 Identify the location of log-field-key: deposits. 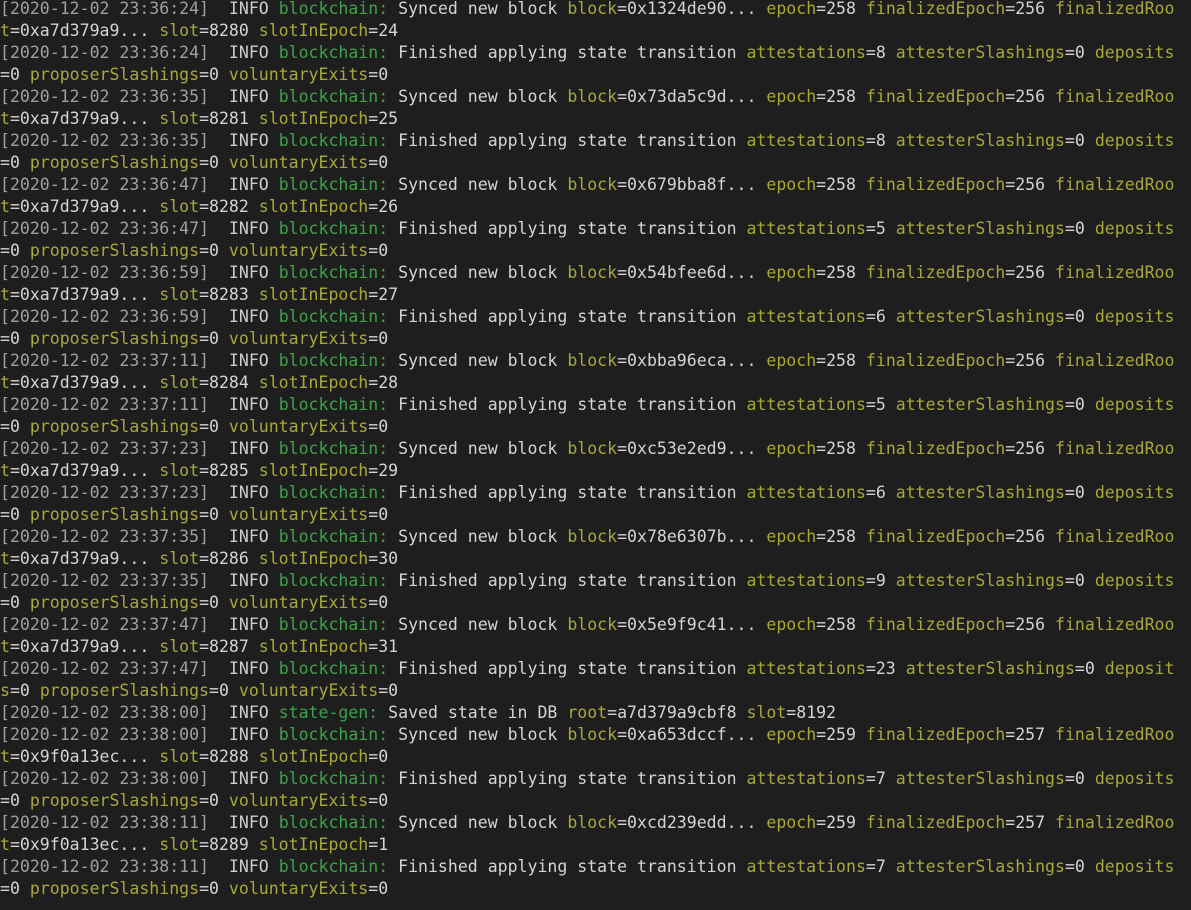
(1134, 492).